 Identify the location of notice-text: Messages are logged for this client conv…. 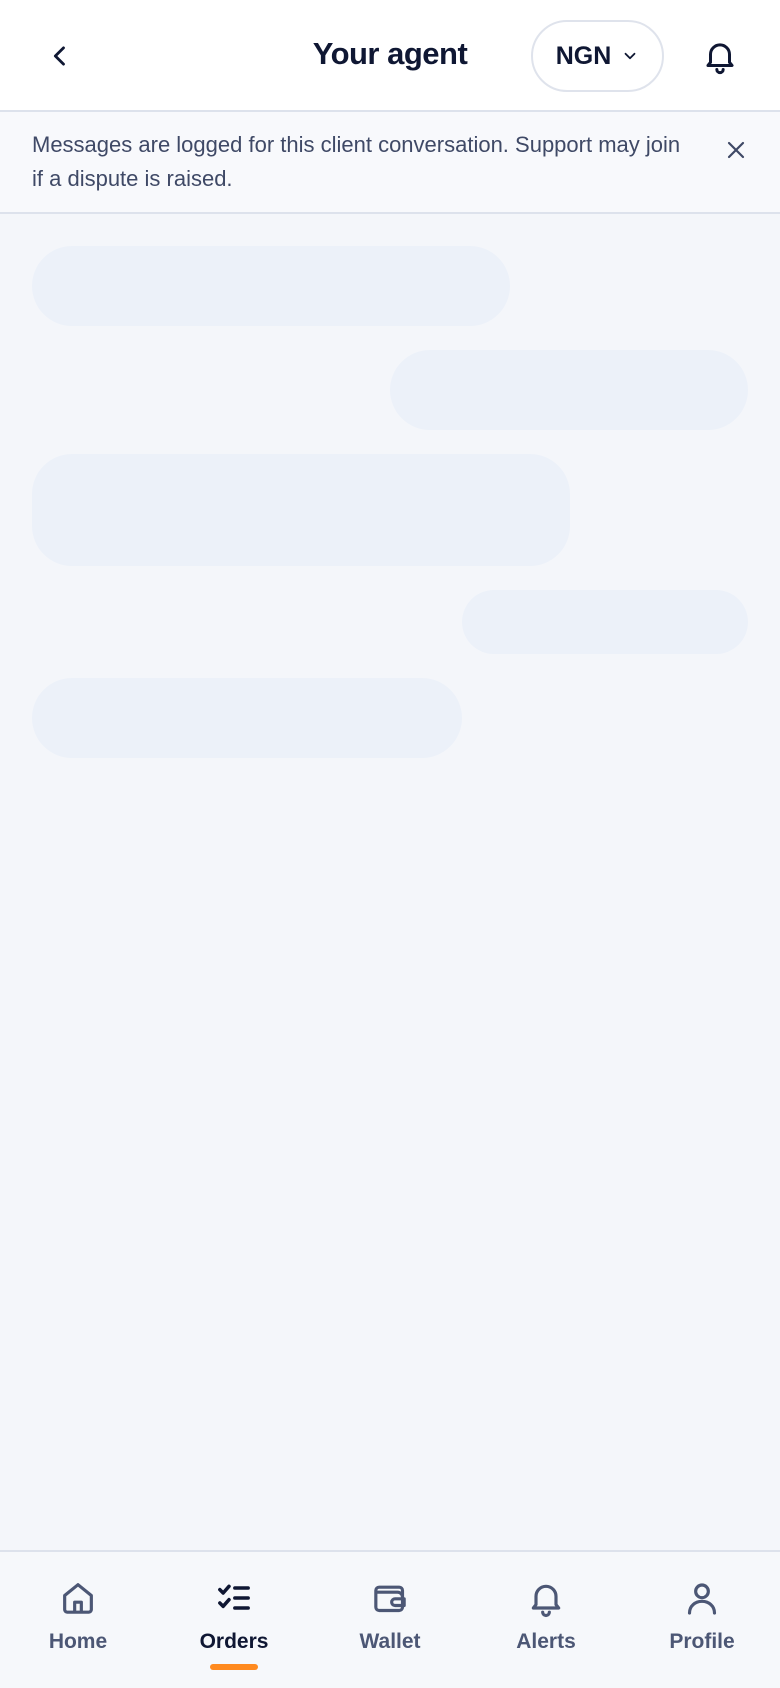
(356, 161).